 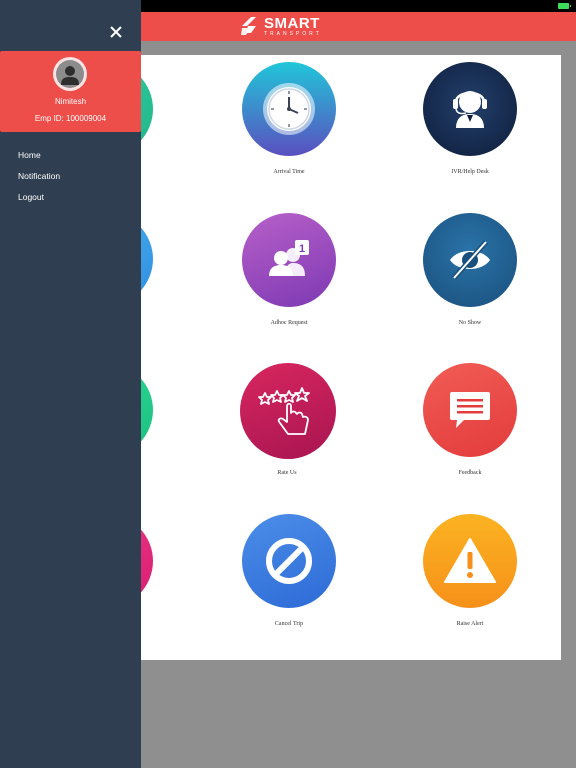 What do you see at coordinates (116, 32) in the screenshot?
I see `close-icon` at bounding box center [116, 32].